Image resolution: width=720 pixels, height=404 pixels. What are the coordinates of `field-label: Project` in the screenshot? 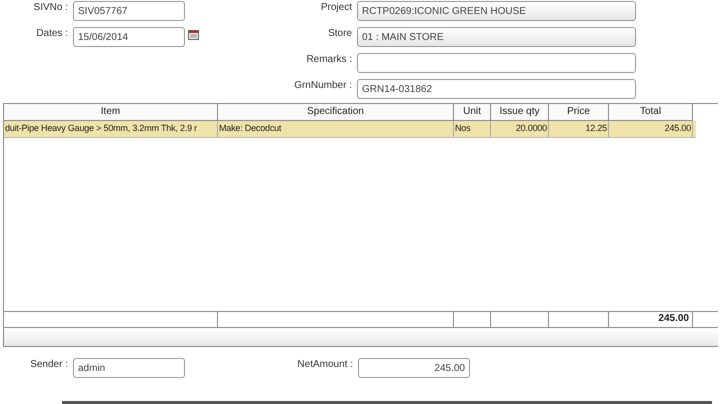 It's located at (336, 7).